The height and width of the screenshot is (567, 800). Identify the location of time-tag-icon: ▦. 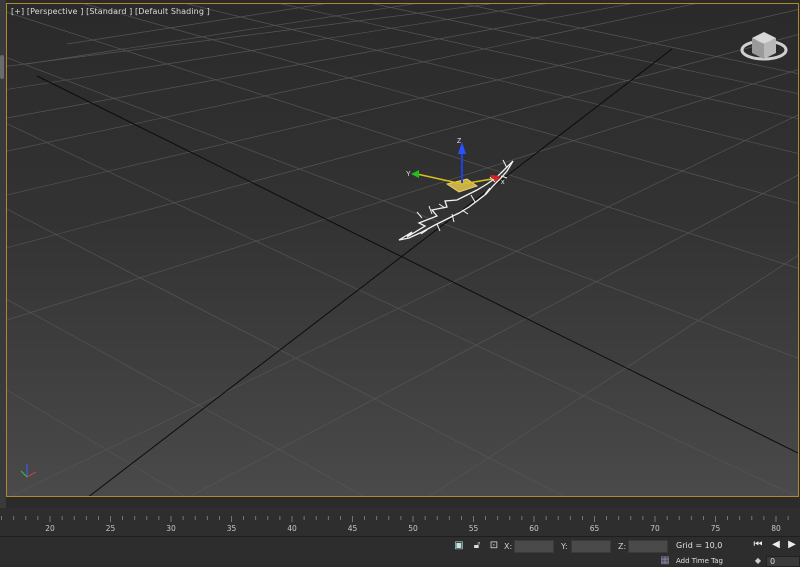
(665, 561).